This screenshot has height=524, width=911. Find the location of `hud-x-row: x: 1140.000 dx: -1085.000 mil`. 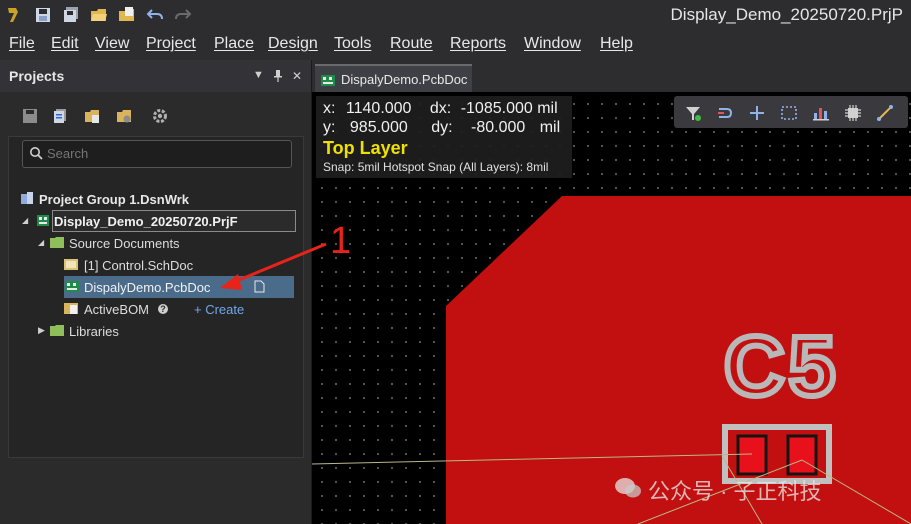

hud-x-row: x: 1140.000 dx: -1085.000 mil is located at coordinates (440, 109).